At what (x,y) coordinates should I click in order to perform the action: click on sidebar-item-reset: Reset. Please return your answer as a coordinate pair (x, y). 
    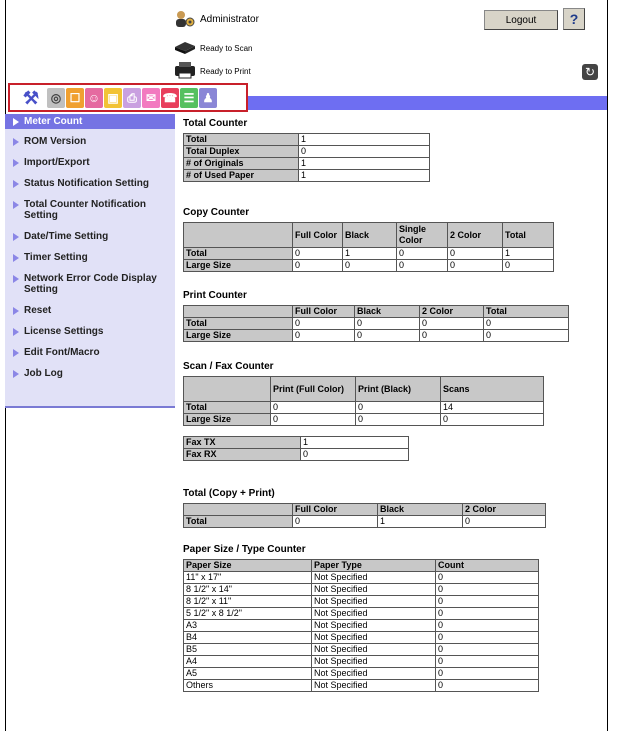
    Looking at the image, I should click on (90, 307).